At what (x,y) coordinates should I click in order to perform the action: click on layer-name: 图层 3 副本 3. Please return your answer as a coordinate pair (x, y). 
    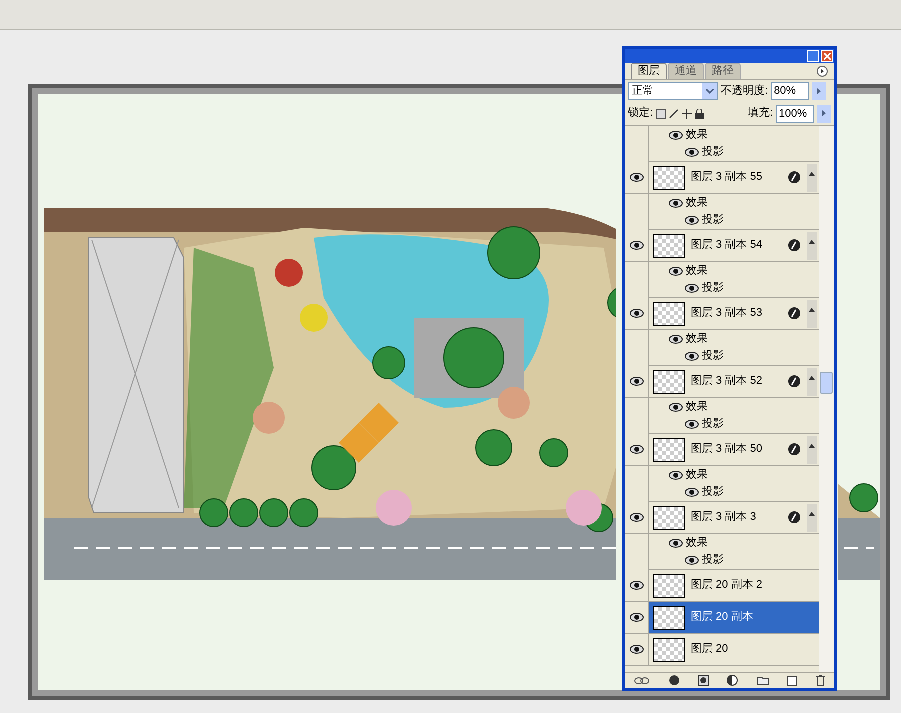
    Looking at the image, I should click on (724, 518).